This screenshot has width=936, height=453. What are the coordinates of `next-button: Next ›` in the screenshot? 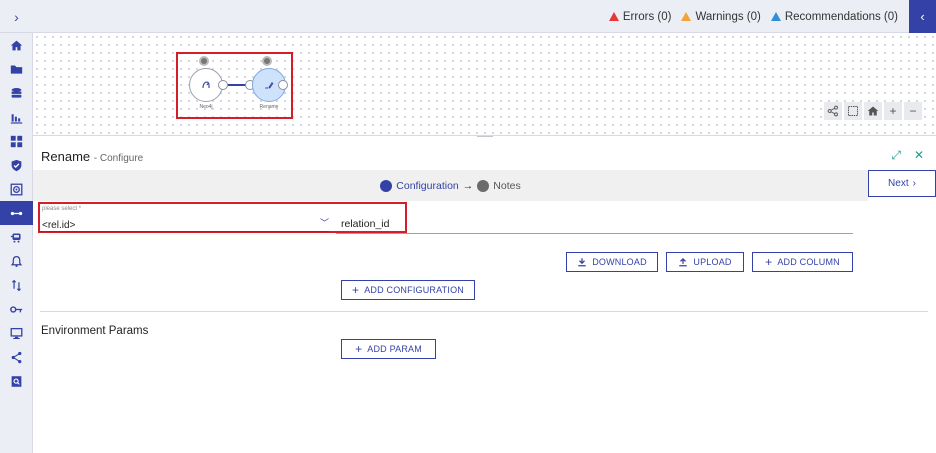 It's located at (902, 183).